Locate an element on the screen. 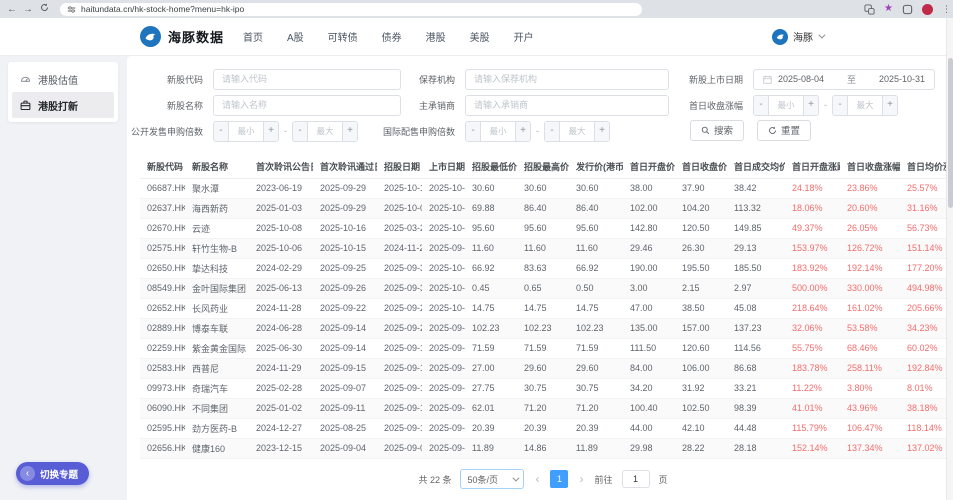 The height and width of the screenshot is (500, 953). reset-button: 重置 is located at coordinates (784, 130).